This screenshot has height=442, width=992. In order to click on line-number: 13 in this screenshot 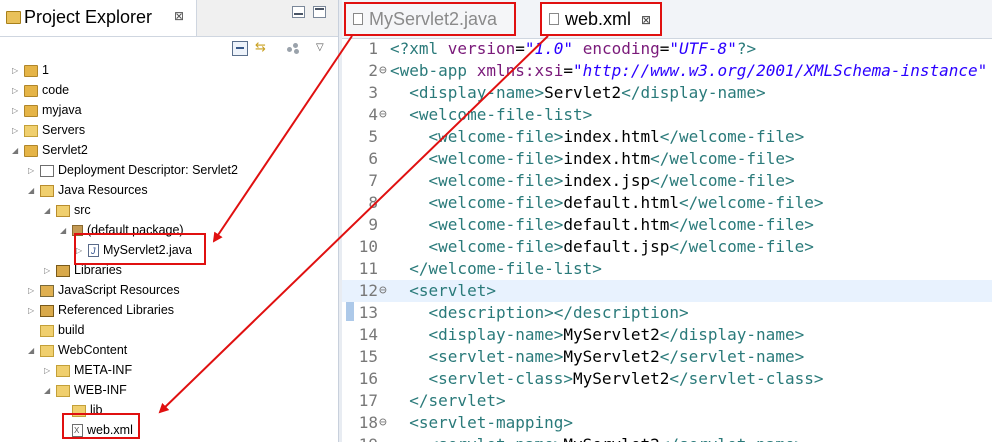, I will do `click(368, 312)`.